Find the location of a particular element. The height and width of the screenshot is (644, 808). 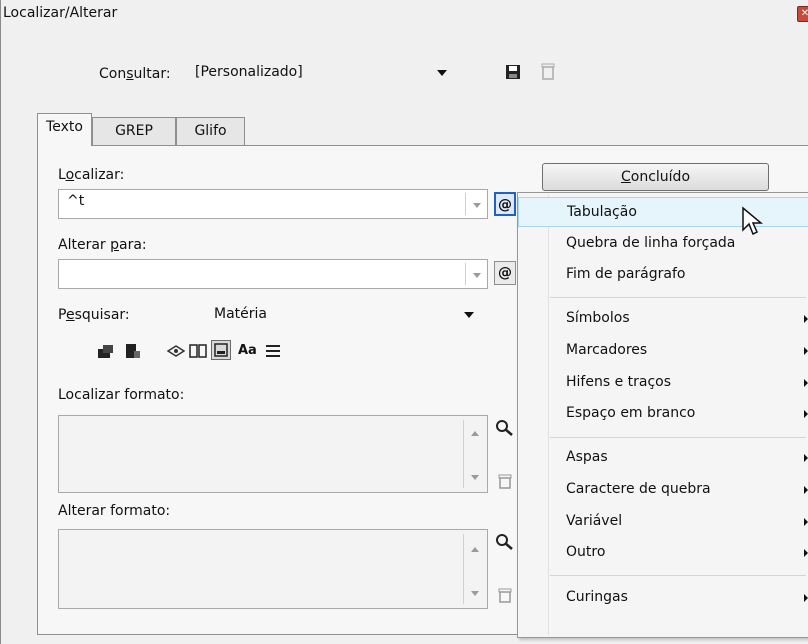

menu-item-fim-paragrafo: Fim de parágrafo is located at coordinates (663, 275).